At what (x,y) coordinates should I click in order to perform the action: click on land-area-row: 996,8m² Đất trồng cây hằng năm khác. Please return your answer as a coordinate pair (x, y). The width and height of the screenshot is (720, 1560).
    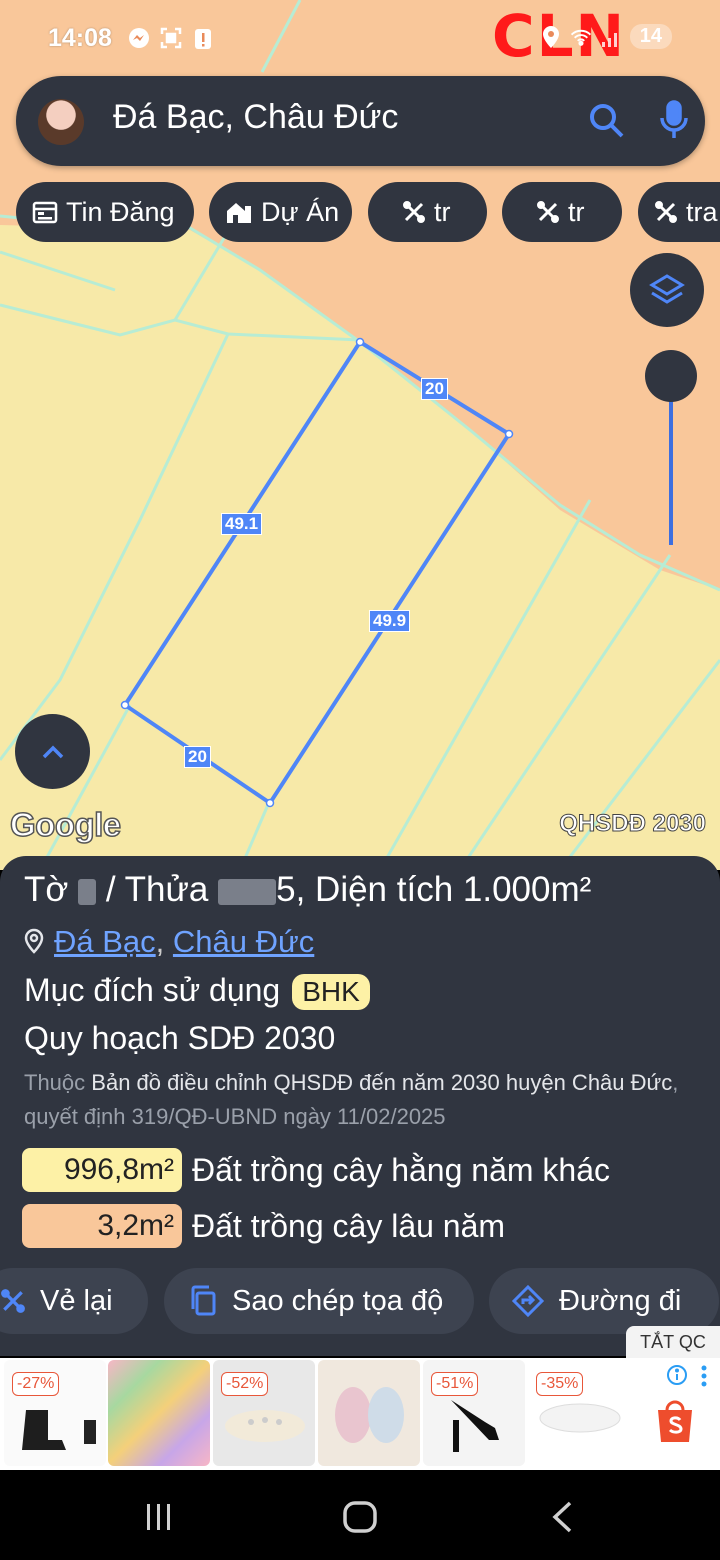
    Looking at the image, I should click on (316, 1170).